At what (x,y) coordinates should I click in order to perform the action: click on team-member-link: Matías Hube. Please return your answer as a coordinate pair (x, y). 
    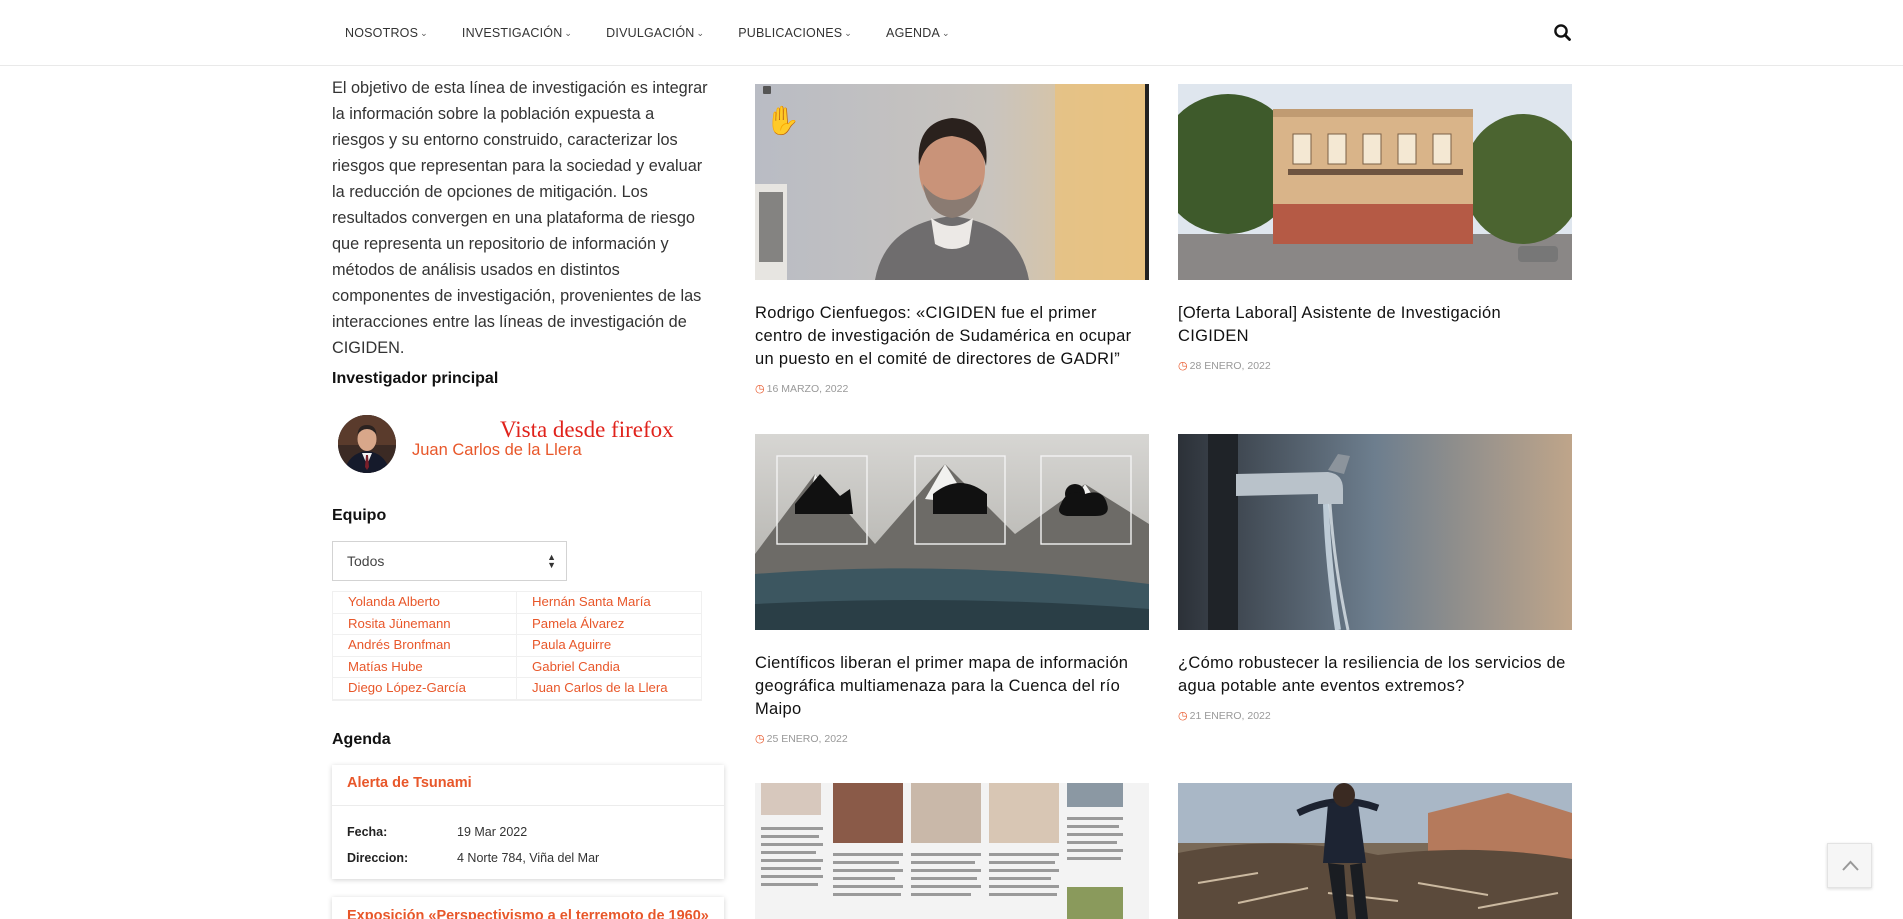
    Looking at the image, I should click on (425, 667).